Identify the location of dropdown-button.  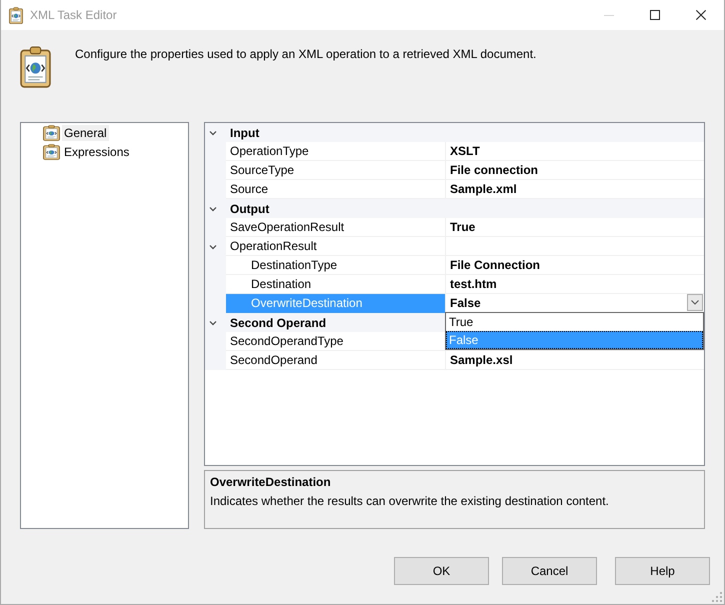
(695, 302).